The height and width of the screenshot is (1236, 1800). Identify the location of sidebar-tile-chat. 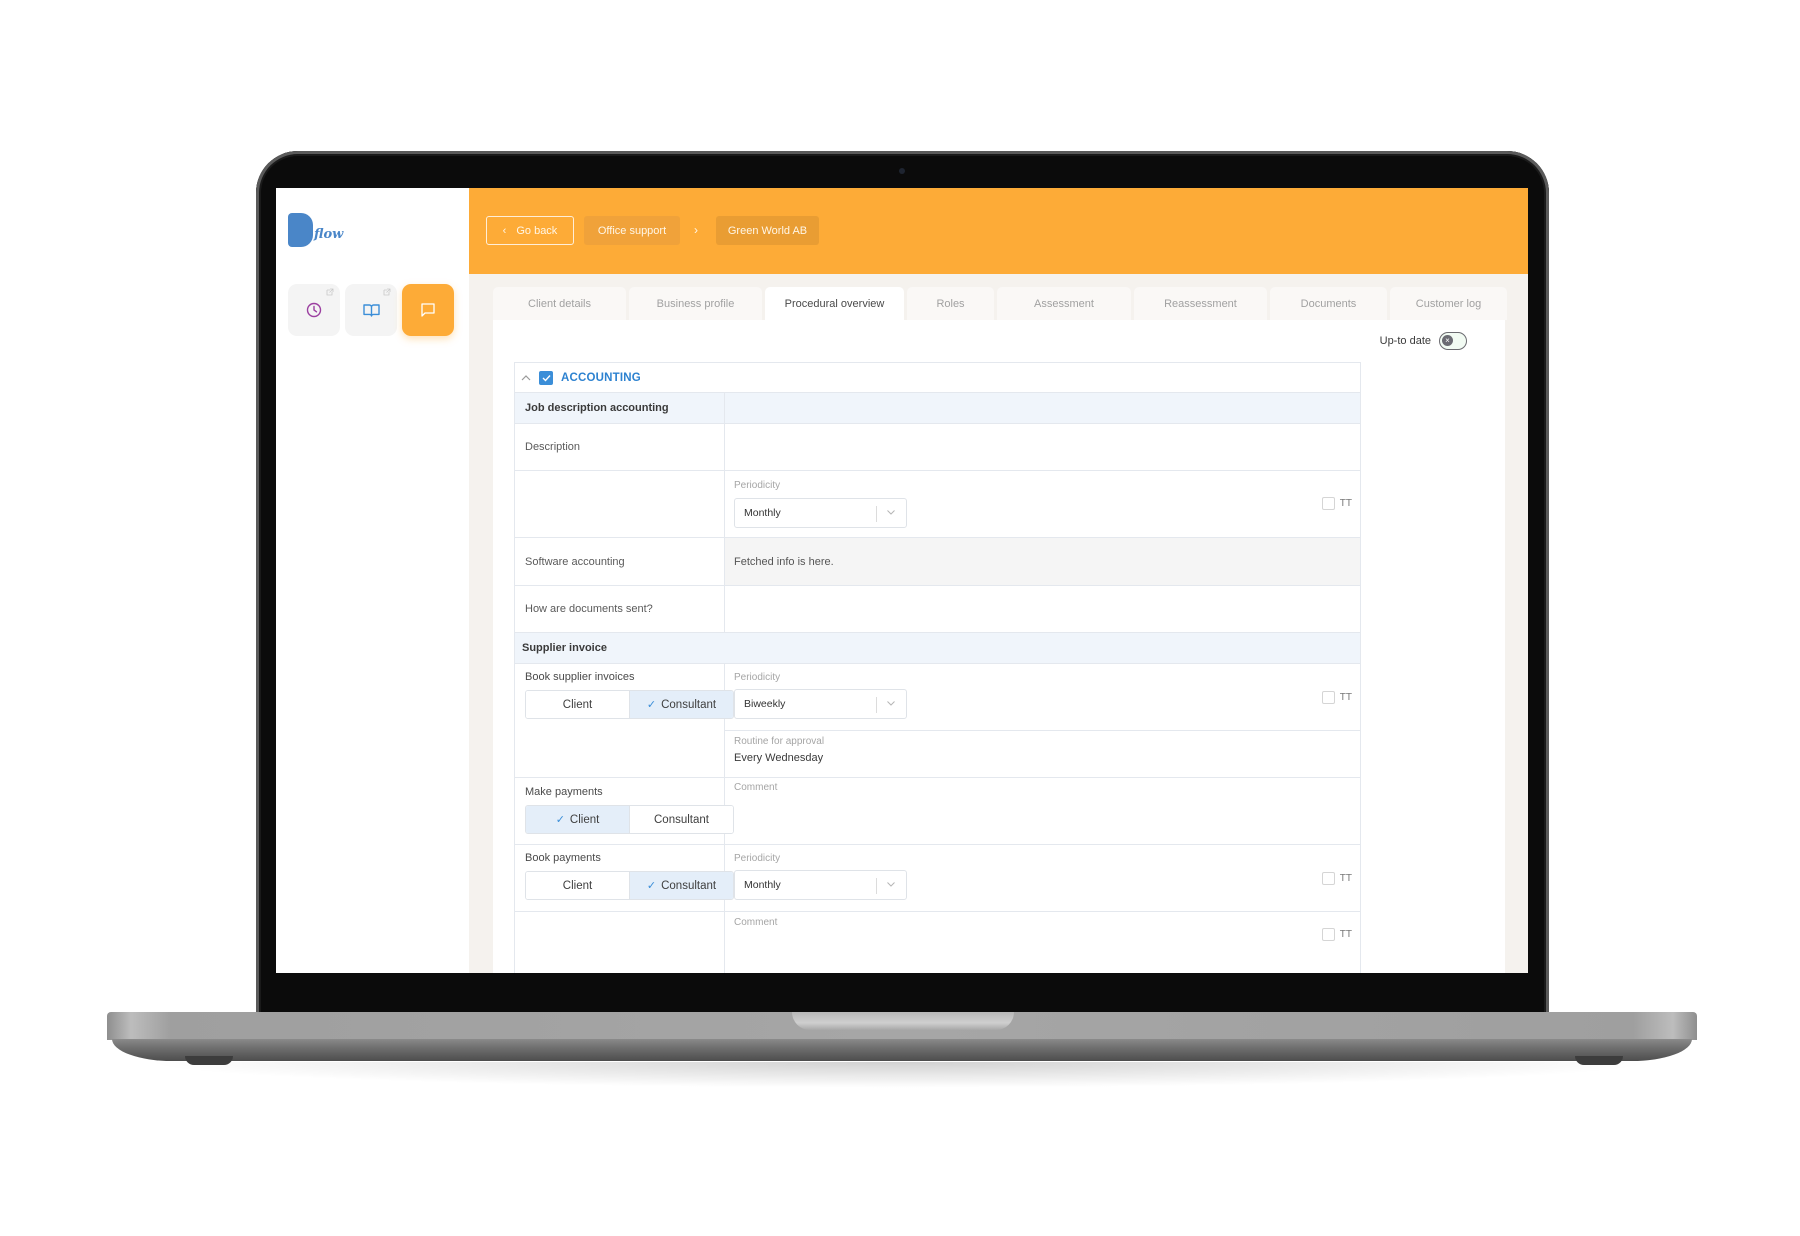
(428, 310).